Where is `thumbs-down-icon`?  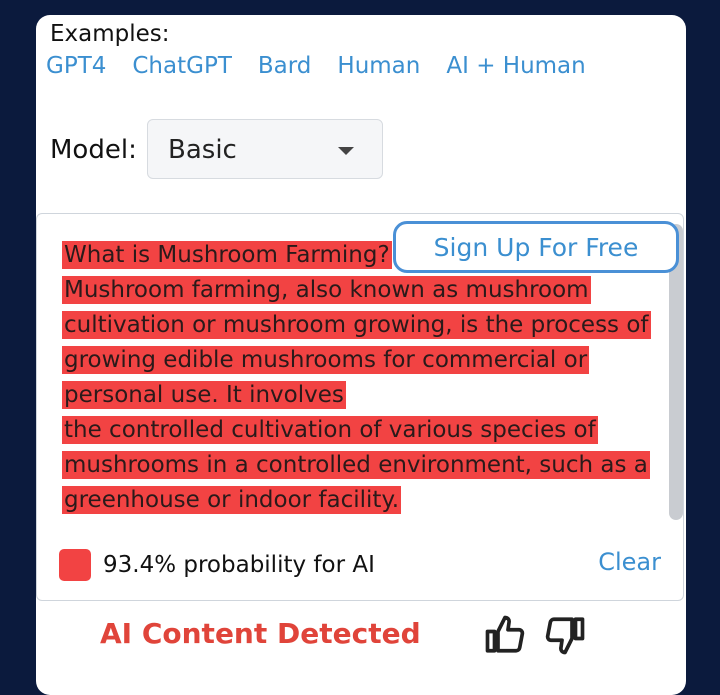 thumbs-down-icon is located at coordinates (565, 635).